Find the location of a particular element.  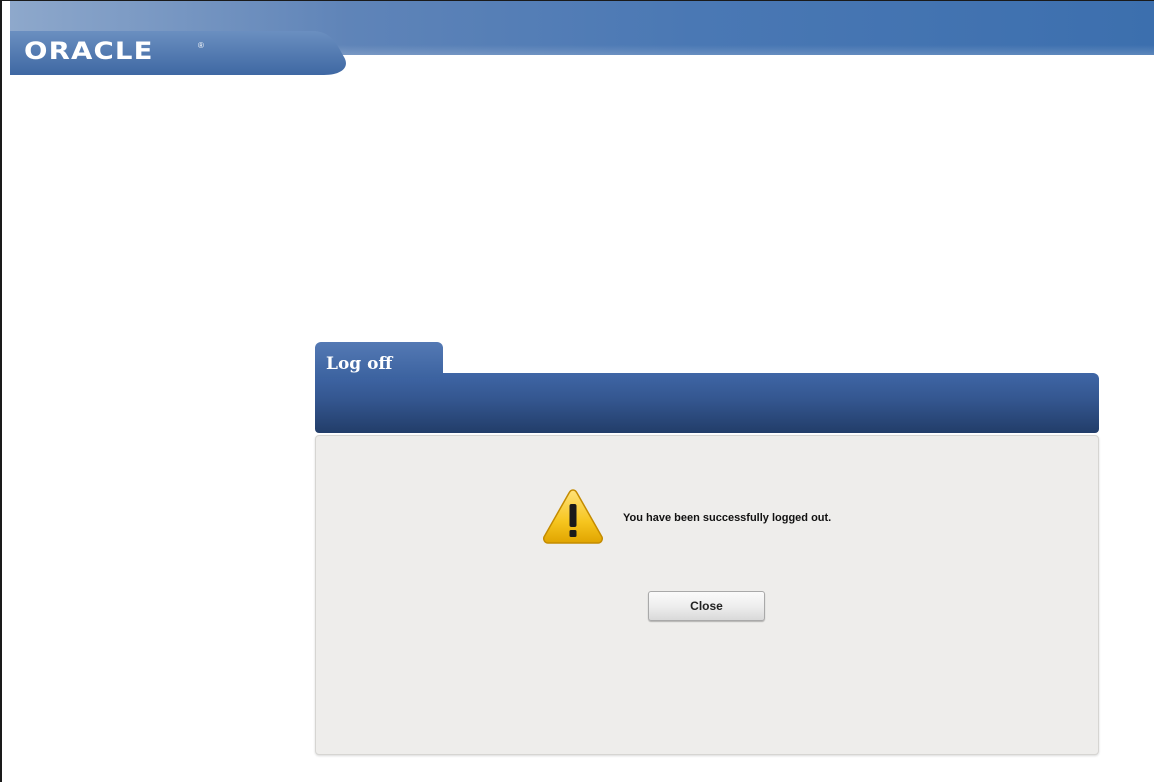

dialog-header-bar is located at coordinates (707, 403).